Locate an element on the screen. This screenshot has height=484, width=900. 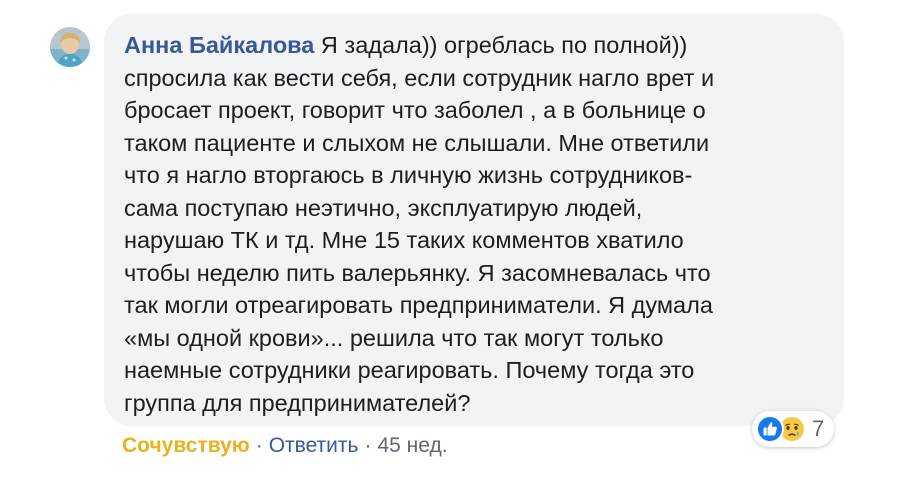
avatar-photo-icon is located at coordinates (70, 47).